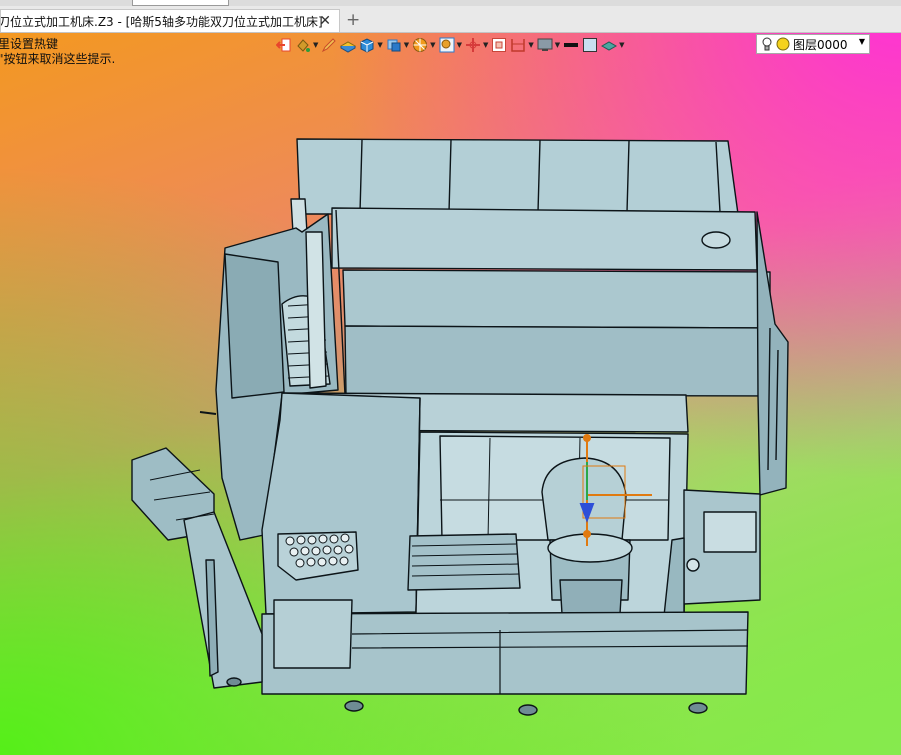 The width and height of the screenshot is (901, 755). Describe the element at coordinates (299, 216) in the screenshot. I see `enclosure-left-post` at that location.